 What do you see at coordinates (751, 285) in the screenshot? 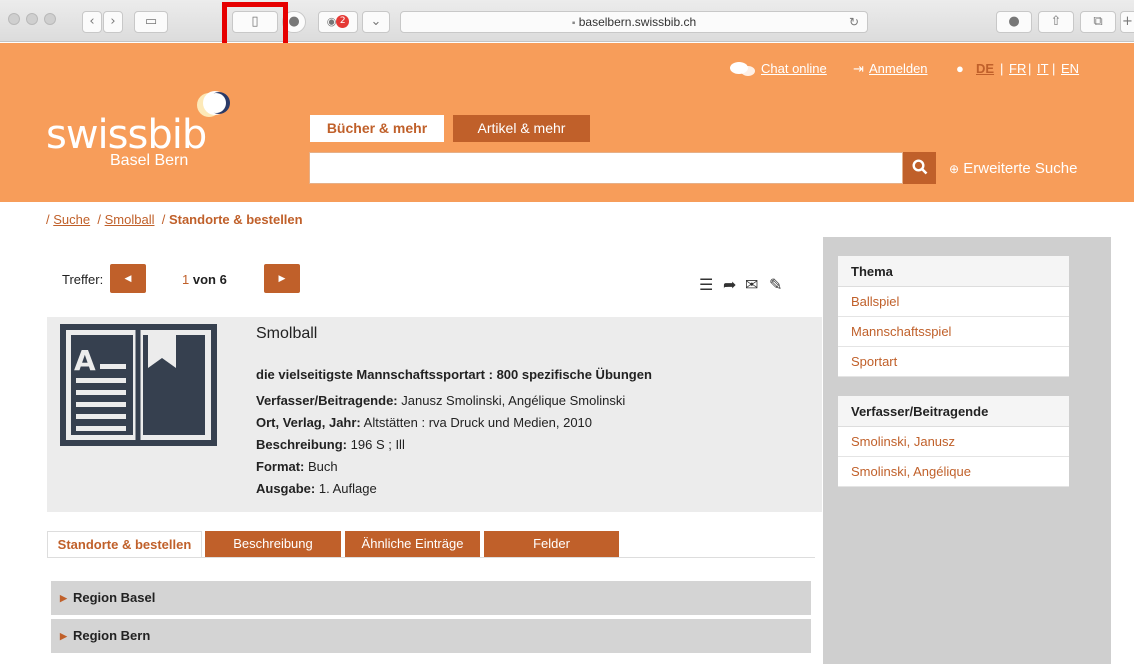
I see `mail-icon: ✉` at bounding box center [751, 285].